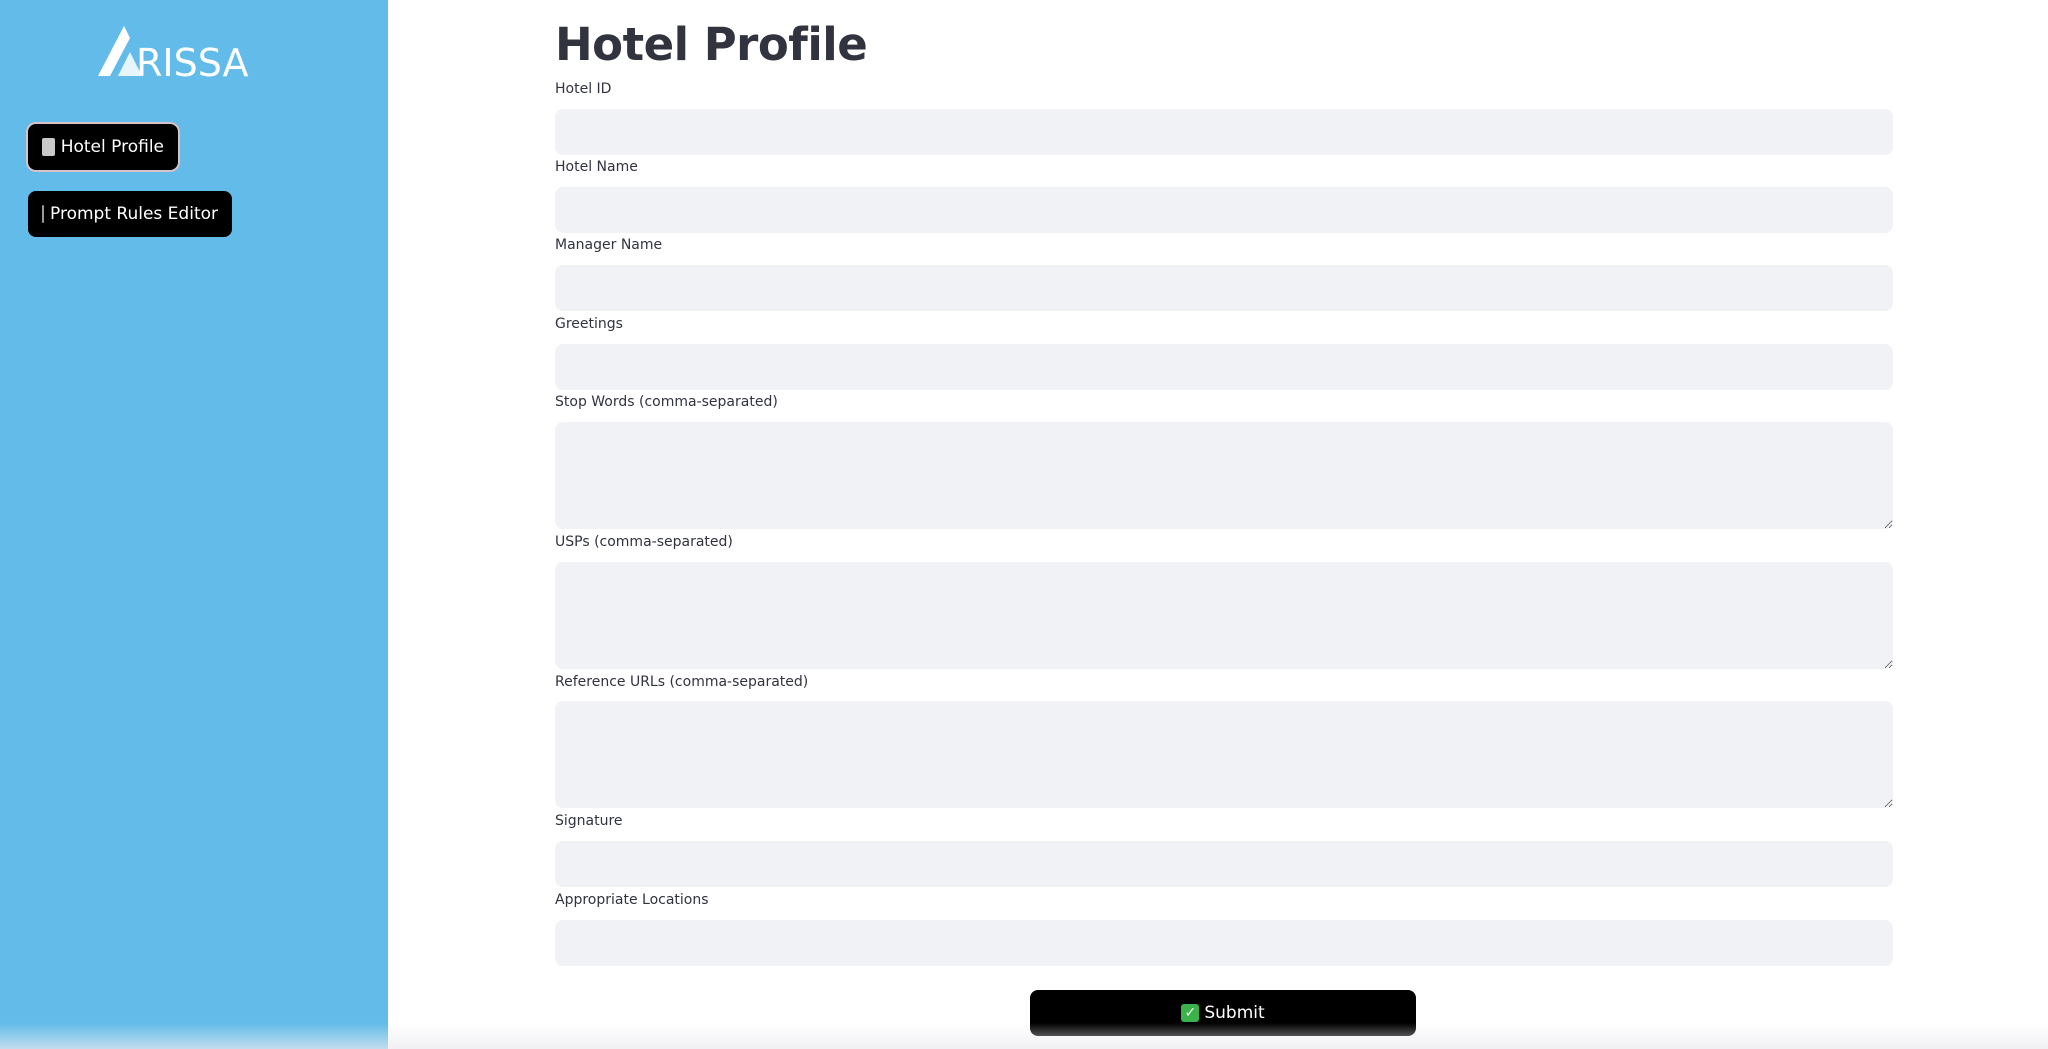 This screenshot has height=1049, width=2048. What do you see at coordinates (1224, 132) in the screenshot?
I see `hotel-id-input` at bounding box center [1224, 132].